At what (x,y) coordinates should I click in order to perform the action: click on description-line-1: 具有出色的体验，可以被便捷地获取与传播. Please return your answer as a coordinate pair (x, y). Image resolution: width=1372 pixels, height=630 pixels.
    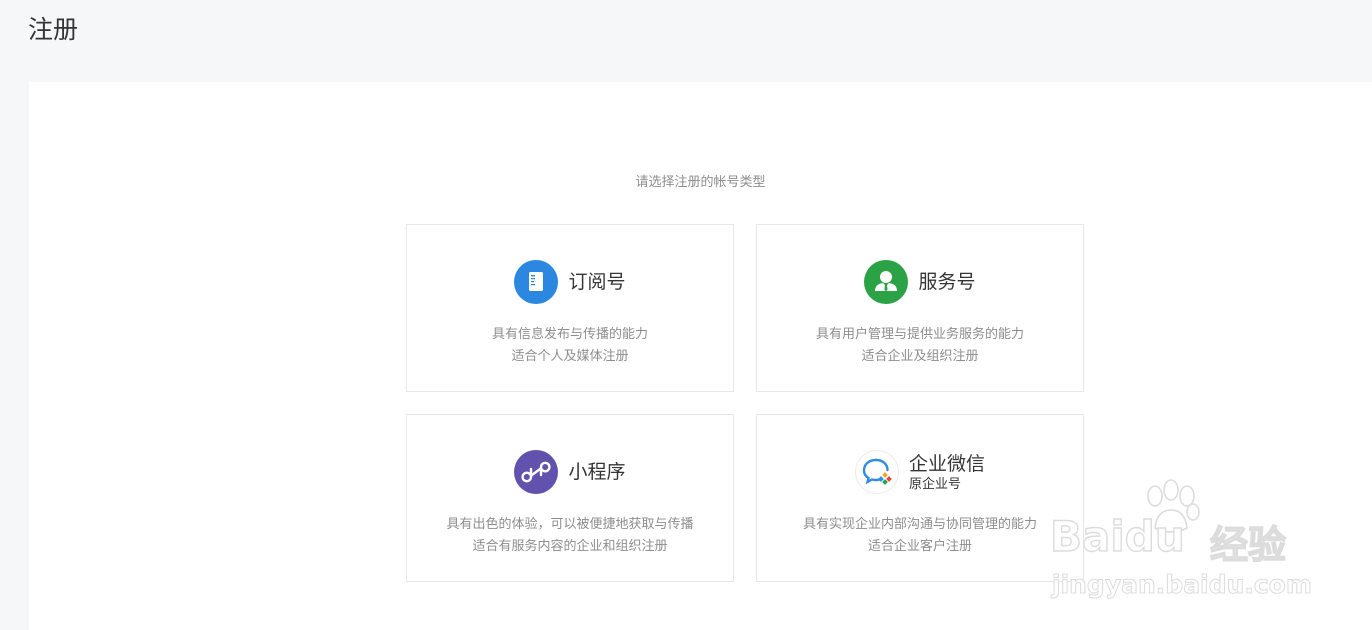
    Looking at the image, I should click on (570, 524).